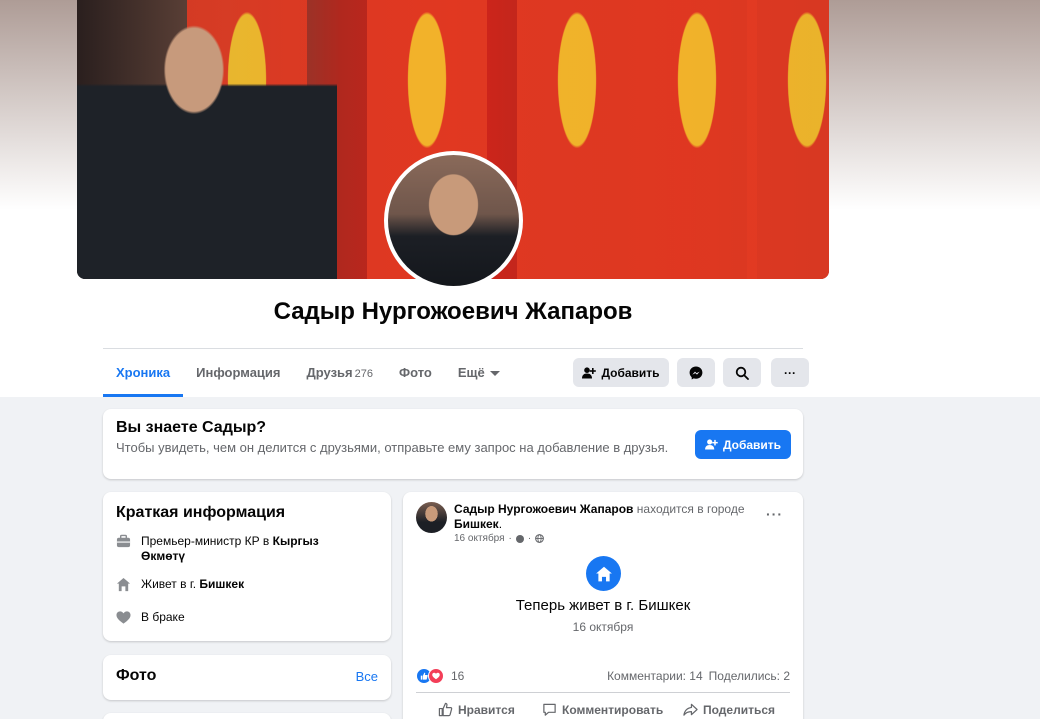 The width and height of the screenshot is (1040, 719). I want to click on life-event-date: 16 октября, so click(603, 627).